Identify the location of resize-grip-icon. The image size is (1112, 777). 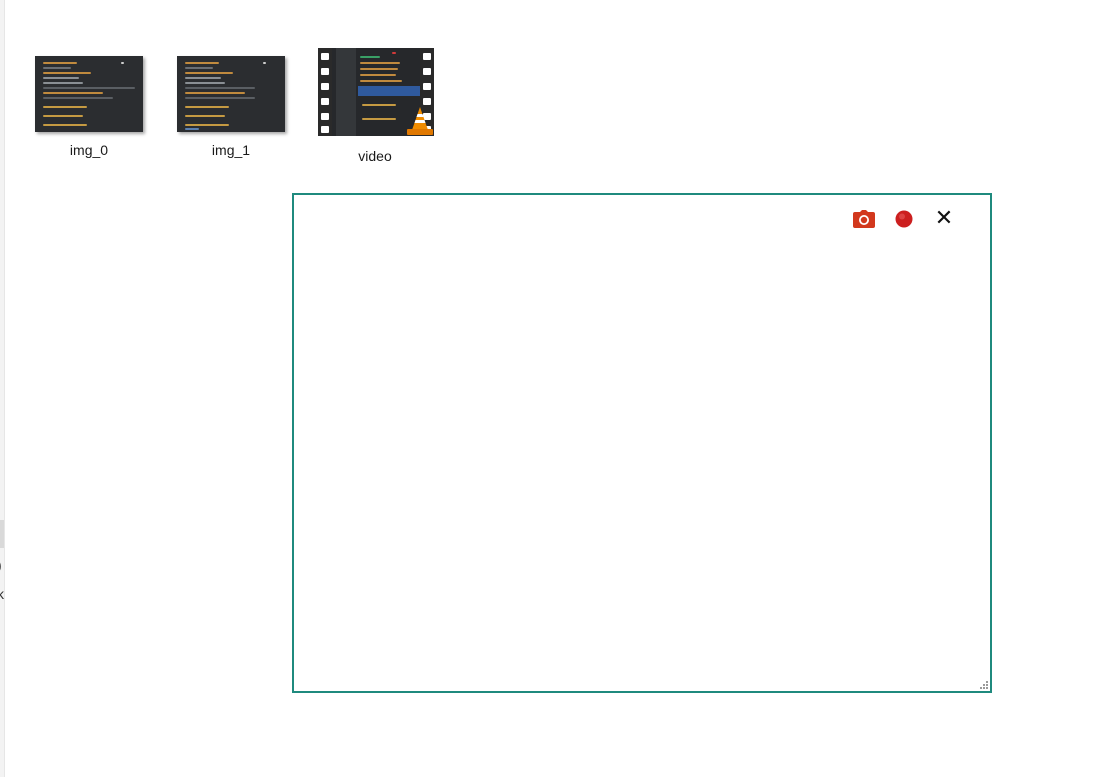
(984, 685).